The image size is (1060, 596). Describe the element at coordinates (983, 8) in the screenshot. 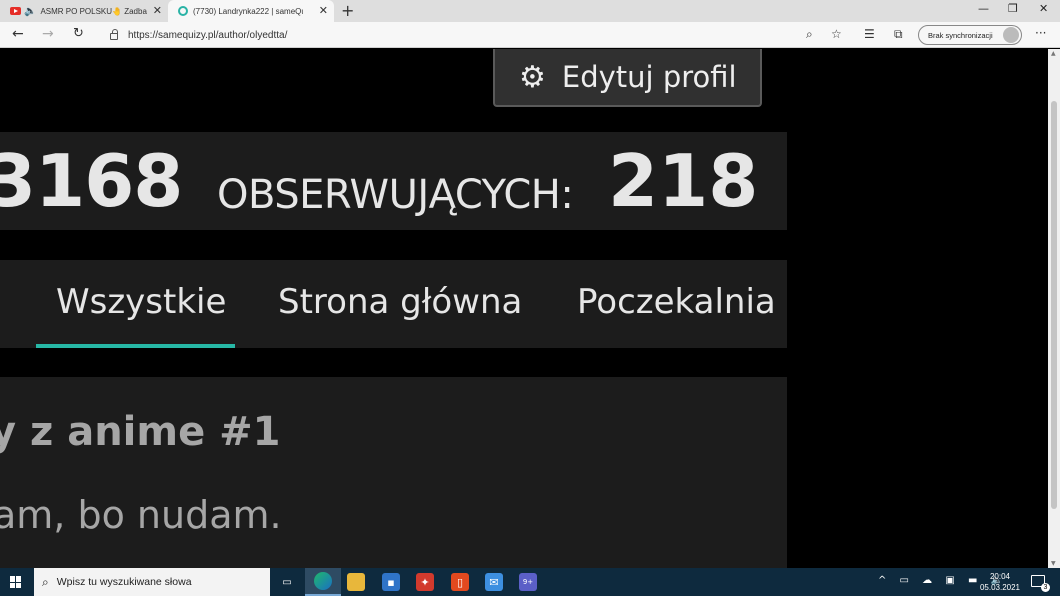

I see `minimize-button: —` at that location.